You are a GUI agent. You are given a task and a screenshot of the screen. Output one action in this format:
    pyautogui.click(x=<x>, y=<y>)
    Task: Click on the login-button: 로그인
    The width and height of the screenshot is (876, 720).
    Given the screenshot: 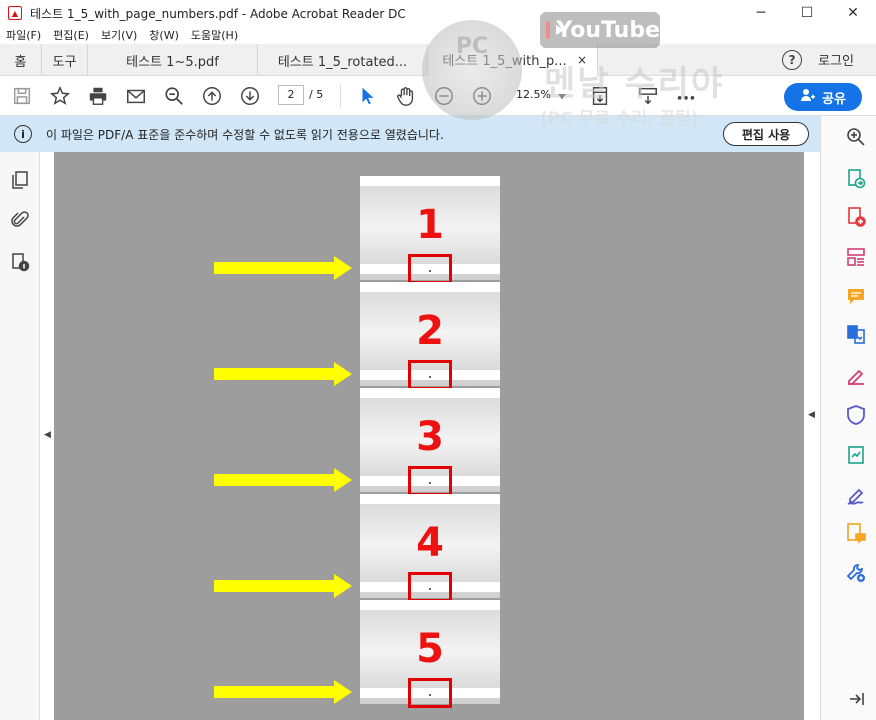 What is the action you would take?
    pyautogui.click(x=836, y=59)
    